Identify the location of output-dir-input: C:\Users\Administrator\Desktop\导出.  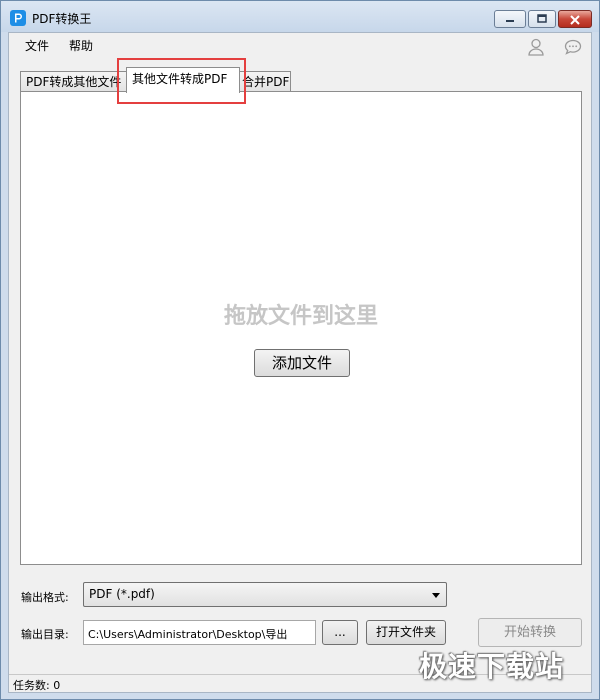
(199, 632).